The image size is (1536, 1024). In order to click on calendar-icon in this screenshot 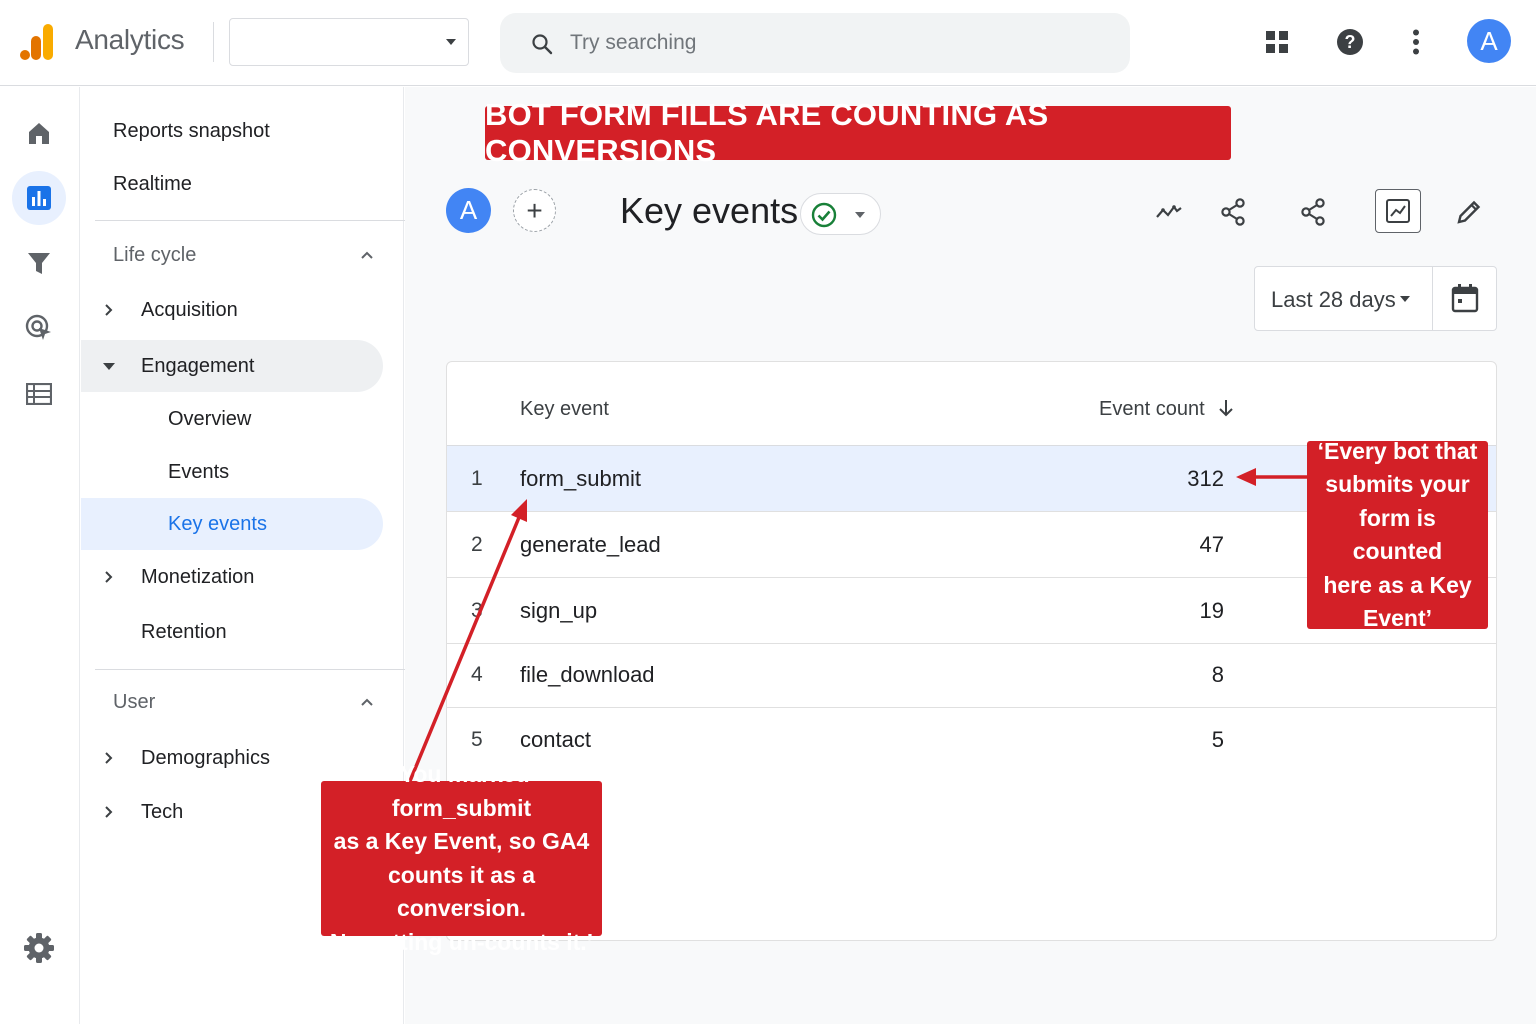, I will do `click(1465, 298)`.